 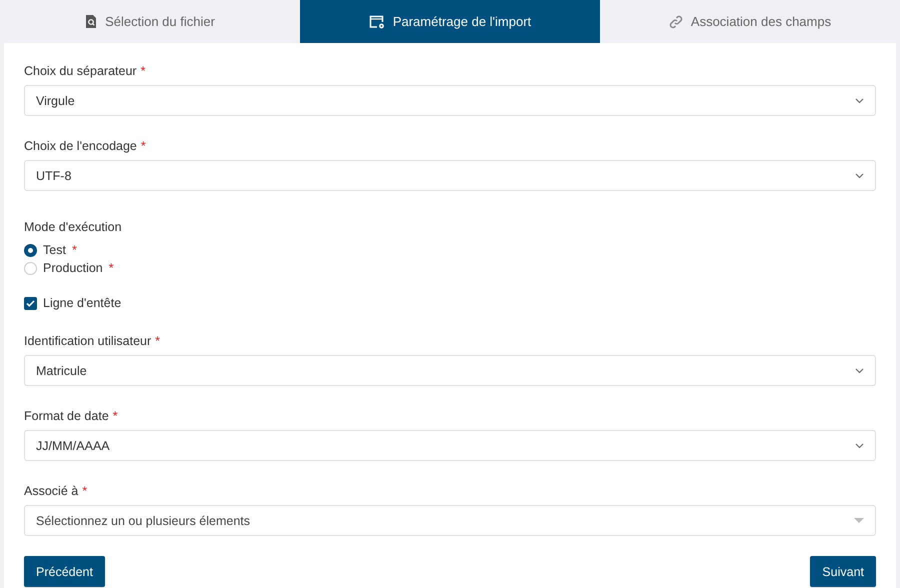 I want to click on radio-button, so click(x=30, y=250).